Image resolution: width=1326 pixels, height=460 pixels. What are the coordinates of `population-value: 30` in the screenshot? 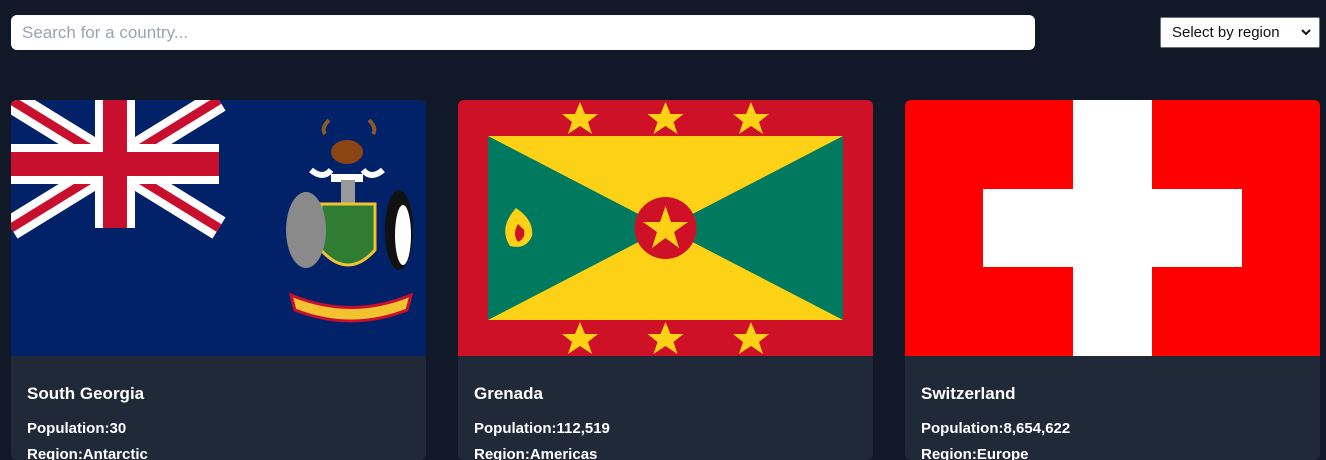 It's located at (118, 428).